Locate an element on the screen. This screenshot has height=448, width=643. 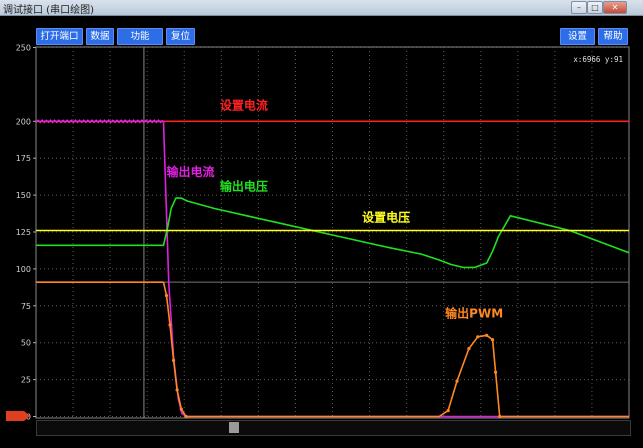
y-tick-label: 250 is located at coordinates (23, 48).